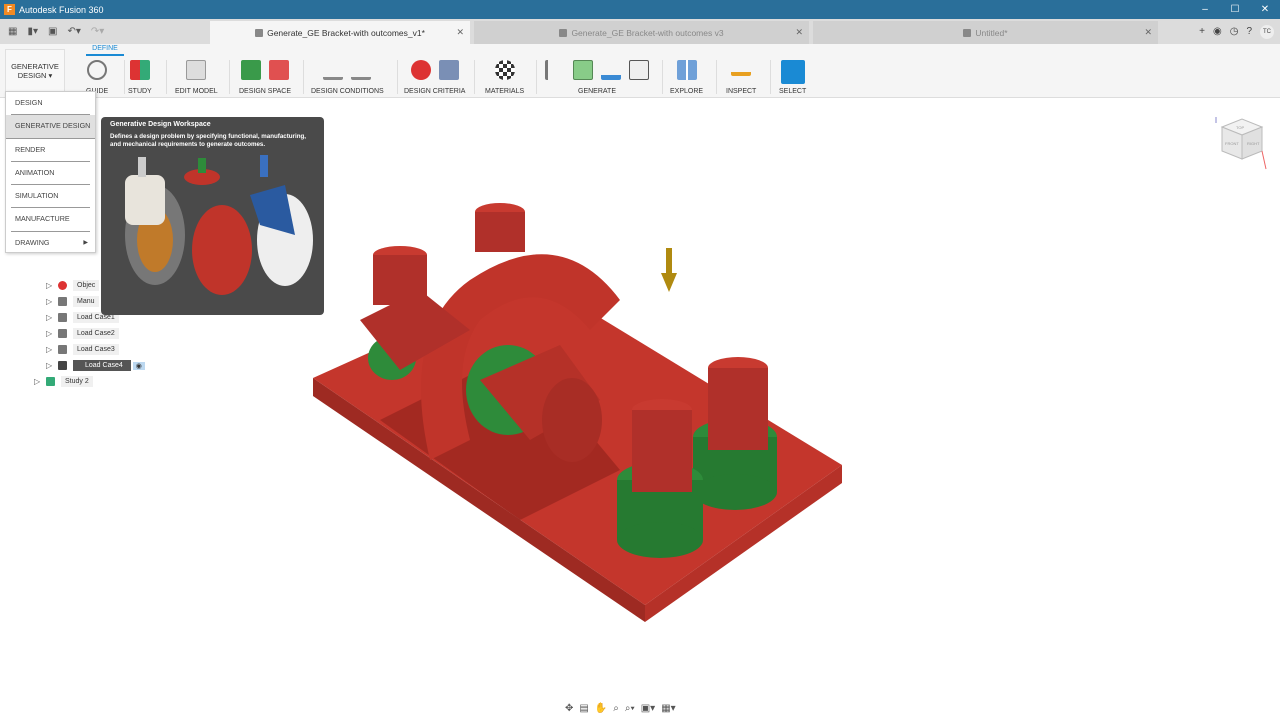  Describe the element at coordinates (434, 76) in the screenshot. I see `design-criteria-group: DESIGN CRITERIA` at that location.